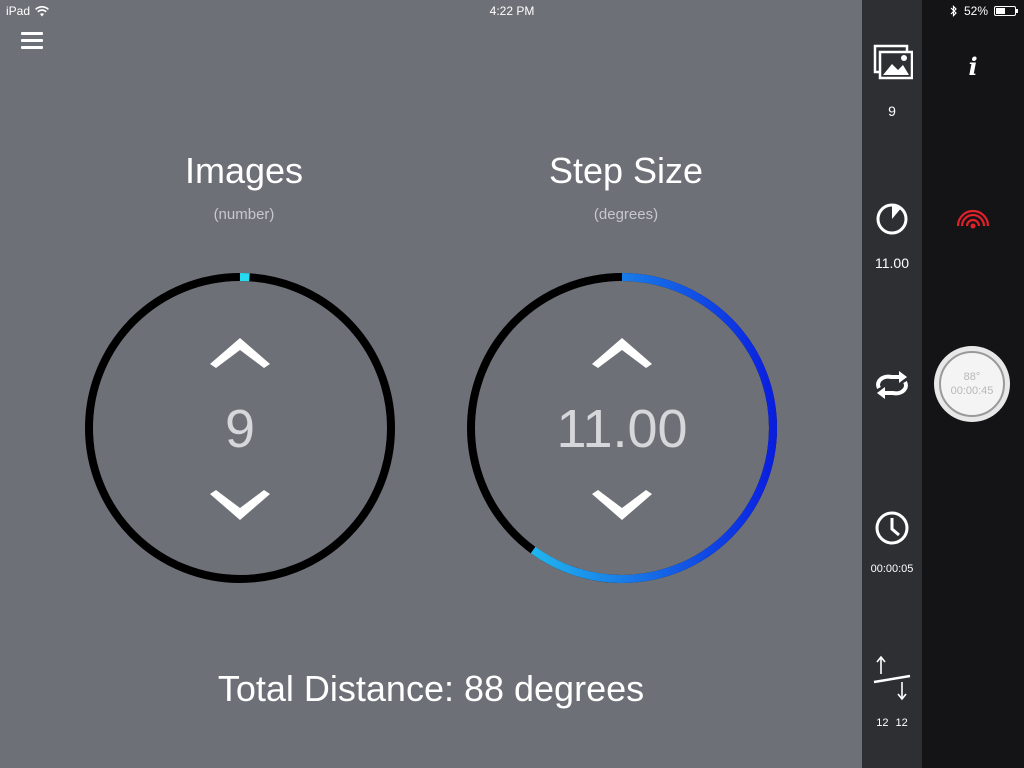 This screenshot has width=1024, height=768. I want to click on battery-icon, so click(1006, 11).